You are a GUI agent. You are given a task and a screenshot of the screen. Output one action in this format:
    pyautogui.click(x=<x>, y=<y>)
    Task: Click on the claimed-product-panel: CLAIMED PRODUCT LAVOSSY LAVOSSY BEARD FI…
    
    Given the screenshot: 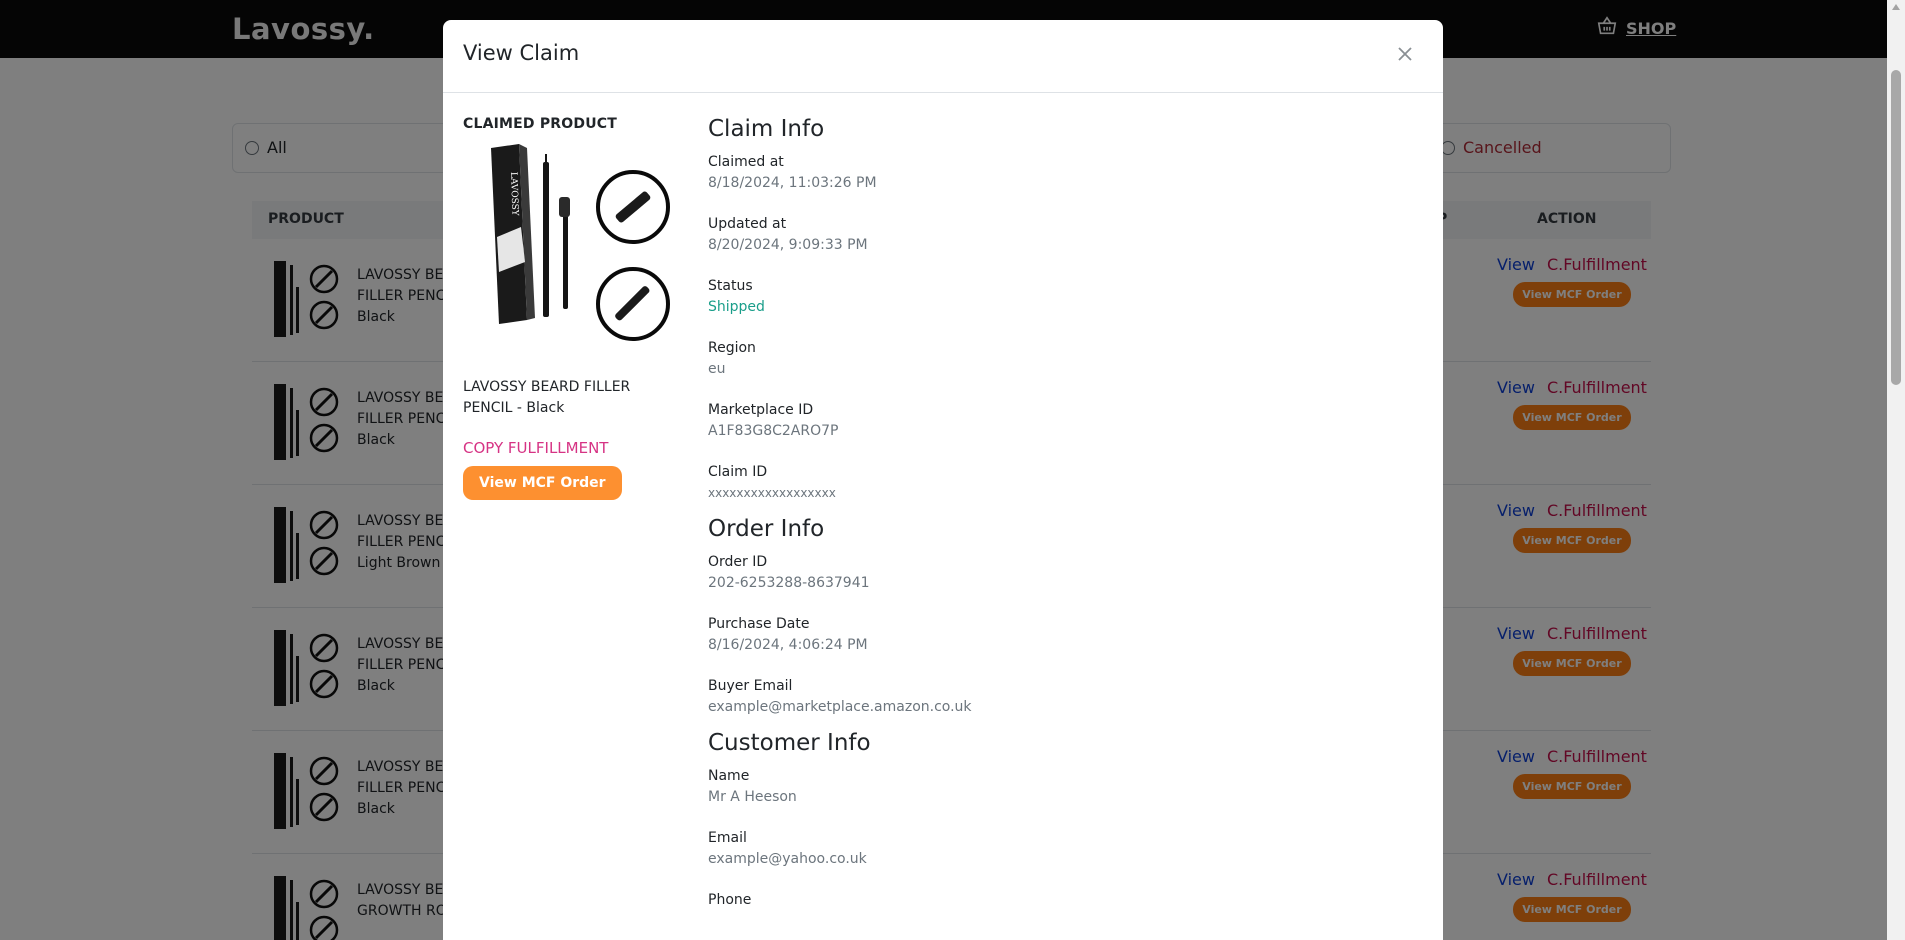 What is the action you would take?
    pyautogui.click(x=570, y=308)
    